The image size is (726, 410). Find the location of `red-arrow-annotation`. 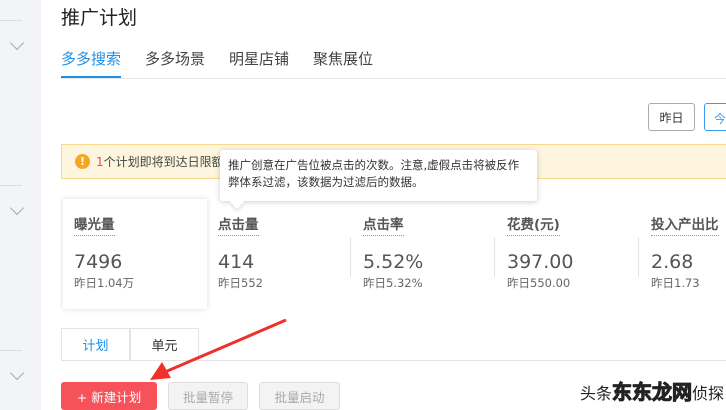

red-arrow-annotation is located at coordinates (218, 349).